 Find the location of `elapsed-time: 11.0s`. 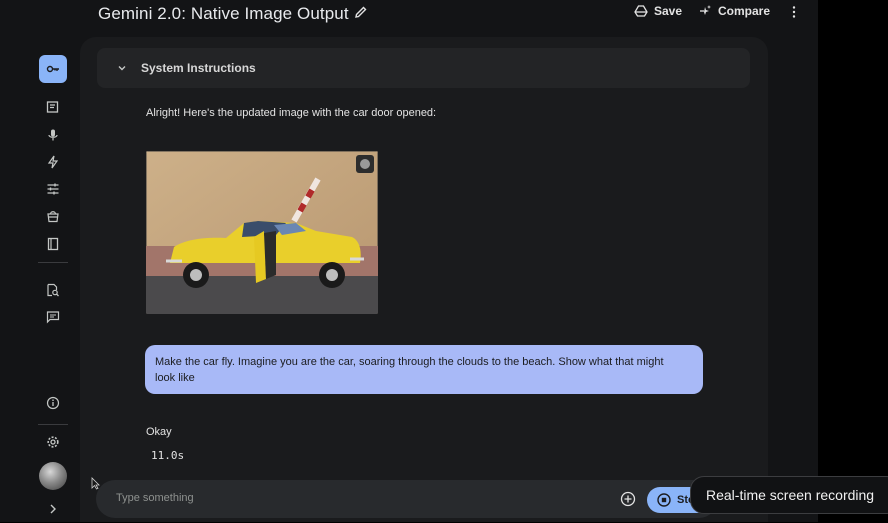

elapsed-time: 11.0s is located at coordinates (168, 455).